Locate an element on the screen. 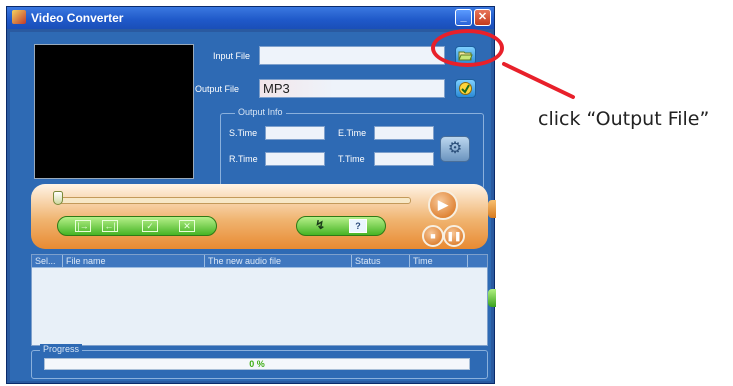  annotation-arrow is located at coordinates (538, 80).